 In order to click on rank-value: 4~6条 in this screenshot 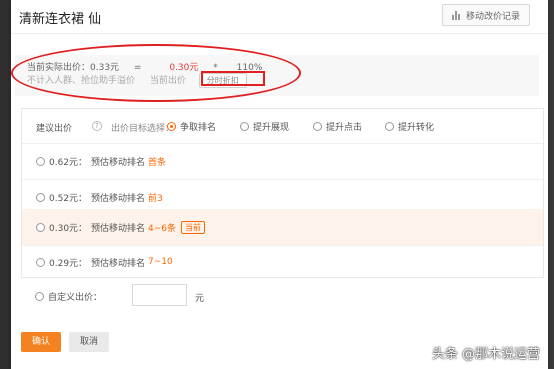, I will do `click(162, 228)`.